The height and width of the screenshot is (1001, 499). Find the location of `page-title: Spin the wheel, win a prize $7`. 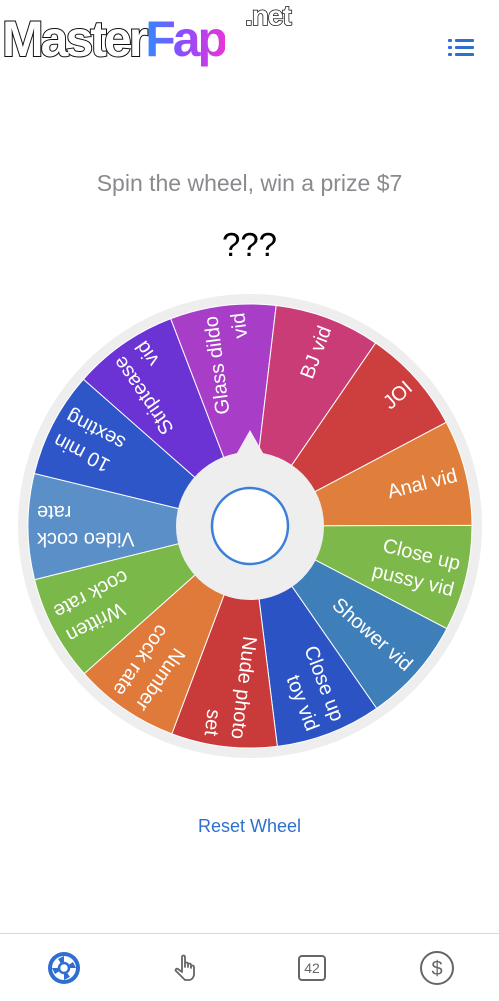

page-title: Spin the wheel, win a prize $7 is located at coordinates (249, 183).